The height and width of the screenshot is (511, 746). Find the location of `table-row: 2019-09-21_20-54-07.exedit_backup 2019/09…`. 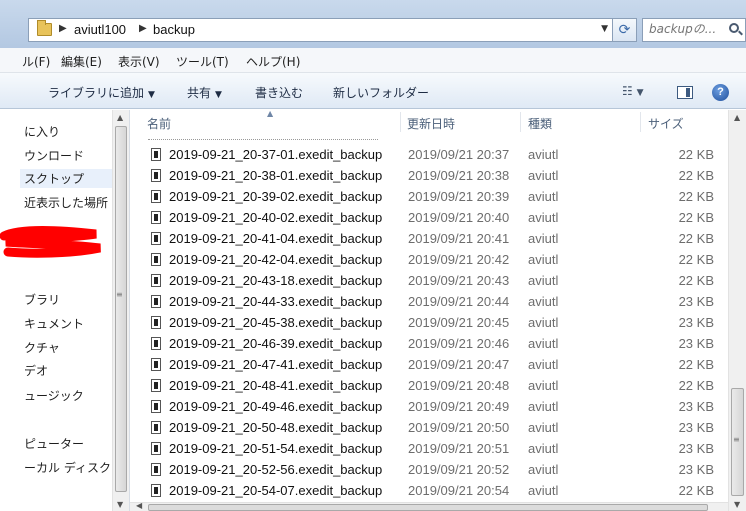

table-row: 2019-09-21_20-54-07.exedit_backup 2019/09… is located at coordinates (429, 490).